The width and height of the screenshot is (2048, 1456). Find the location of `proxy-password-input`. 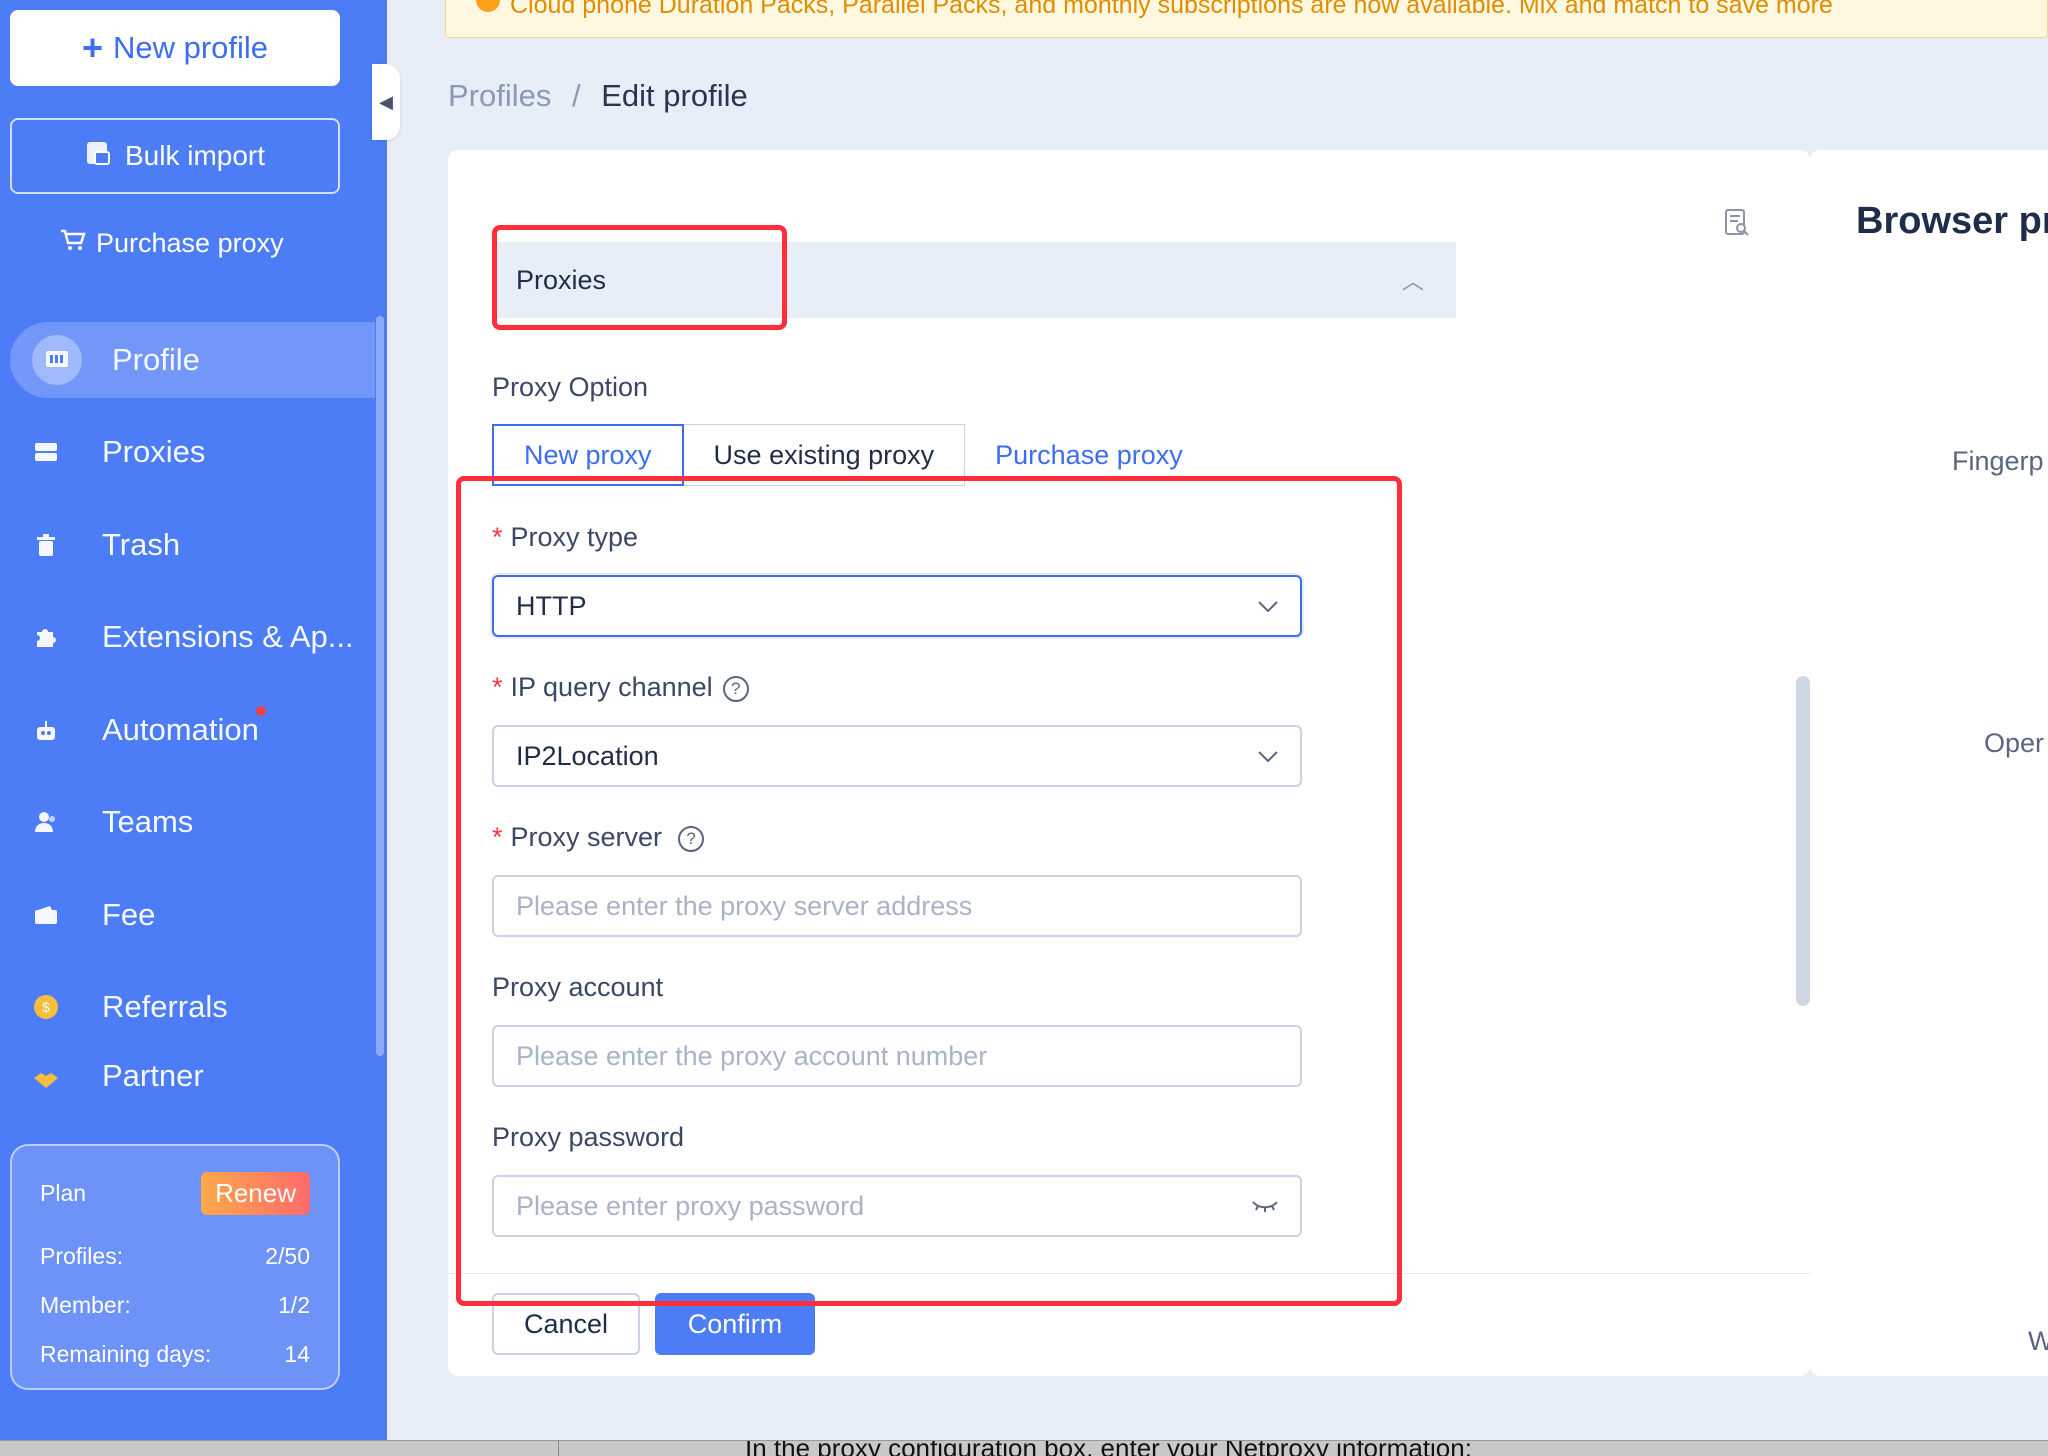

proxy-password-input is located at coordinates (908, 1206).